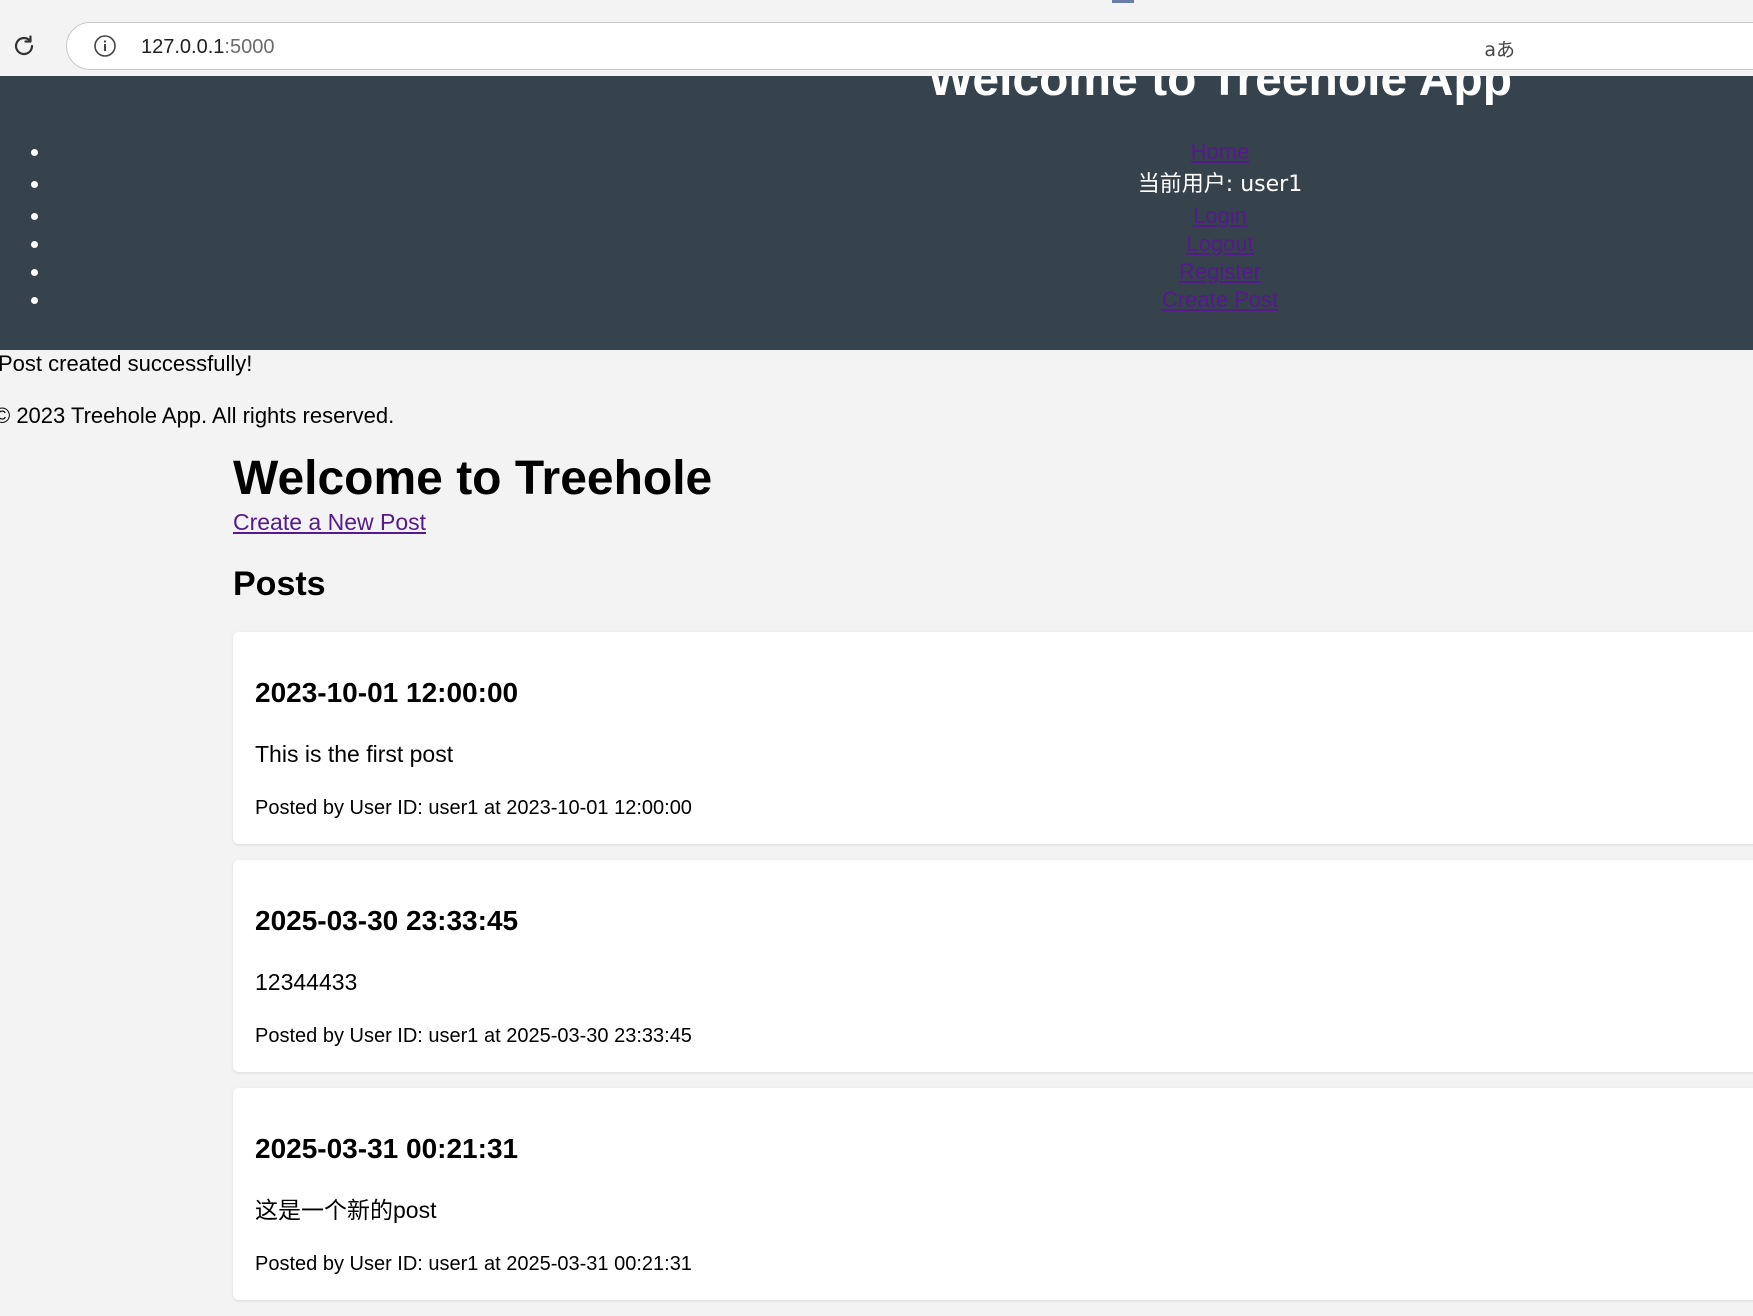 Image resolution: width=1753 pixels, height=1316 pixels. I want to click on nav-item-login: Login, so click(876, 216).